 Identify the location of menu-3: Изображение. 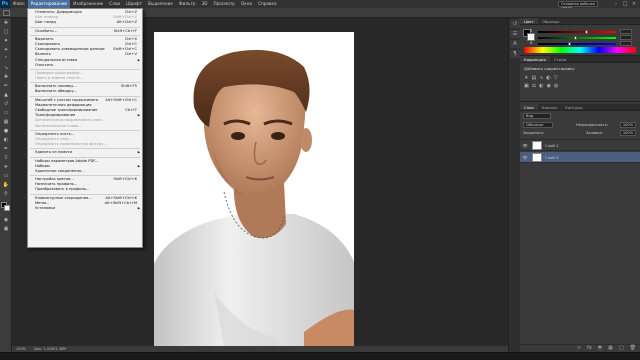
(88, 4).